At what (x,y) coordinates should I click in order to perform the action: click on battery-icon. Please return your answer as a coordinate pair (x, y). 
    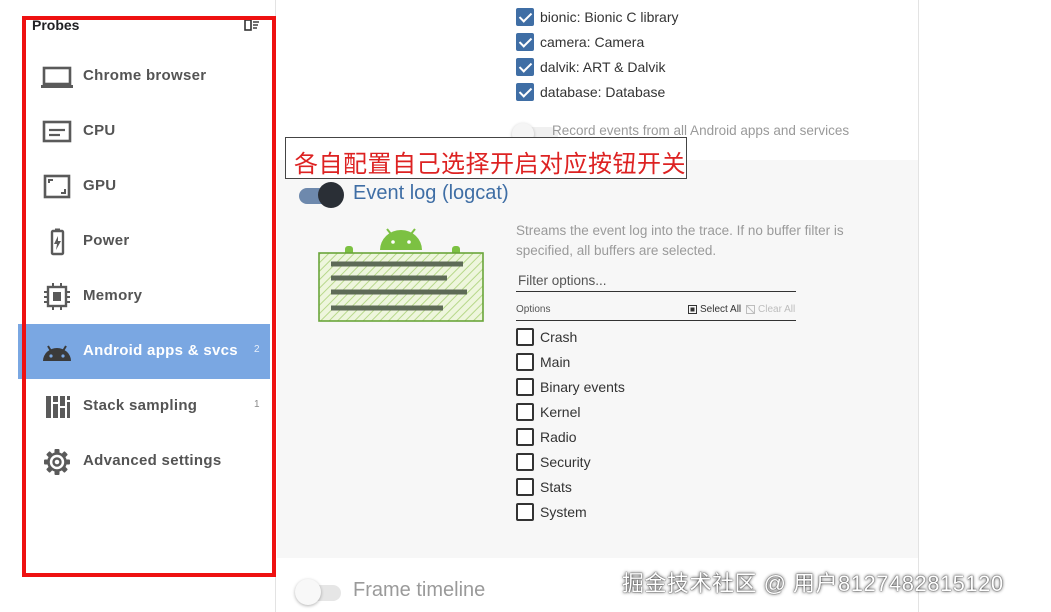
    Looking at the image, I should click on (57, 242).